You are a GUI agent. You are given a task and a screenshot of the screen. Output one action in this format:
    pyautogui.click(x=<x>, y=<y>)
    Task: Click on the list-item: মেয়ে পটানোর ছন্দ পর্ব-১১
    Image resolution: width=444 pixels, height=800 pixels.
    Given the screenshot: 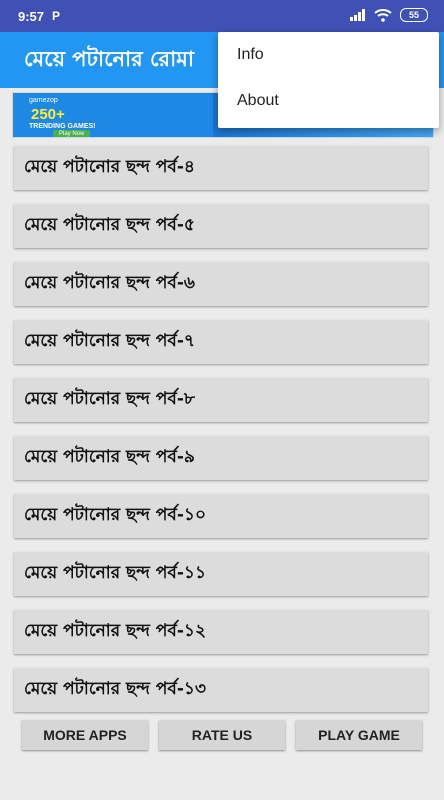 What is the action you would take?
    pyautogui.click(x=221, y=574)
    